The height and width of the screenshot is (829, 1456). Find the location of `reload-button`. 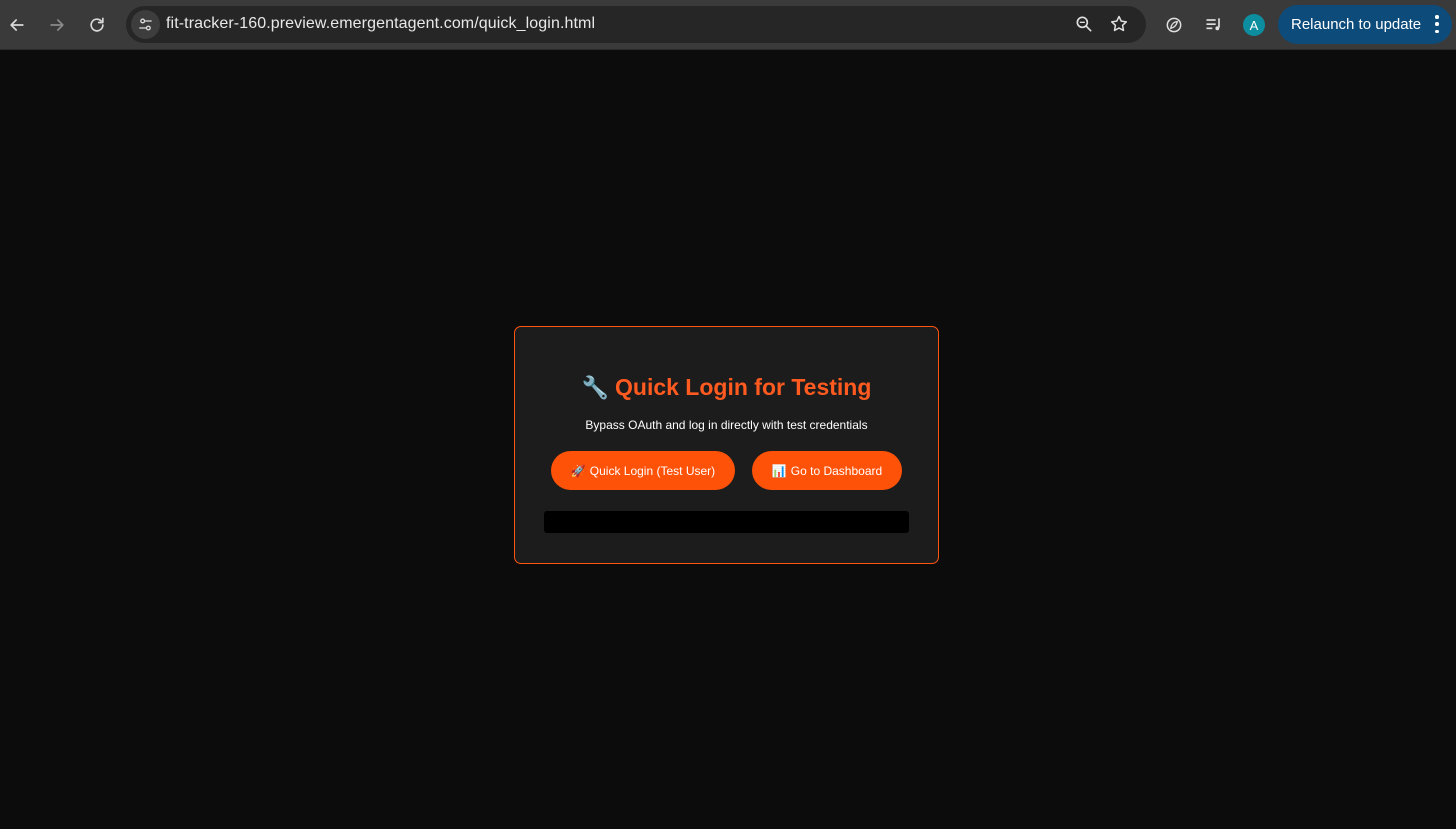

reload-button is located at coordinates (97, 25).